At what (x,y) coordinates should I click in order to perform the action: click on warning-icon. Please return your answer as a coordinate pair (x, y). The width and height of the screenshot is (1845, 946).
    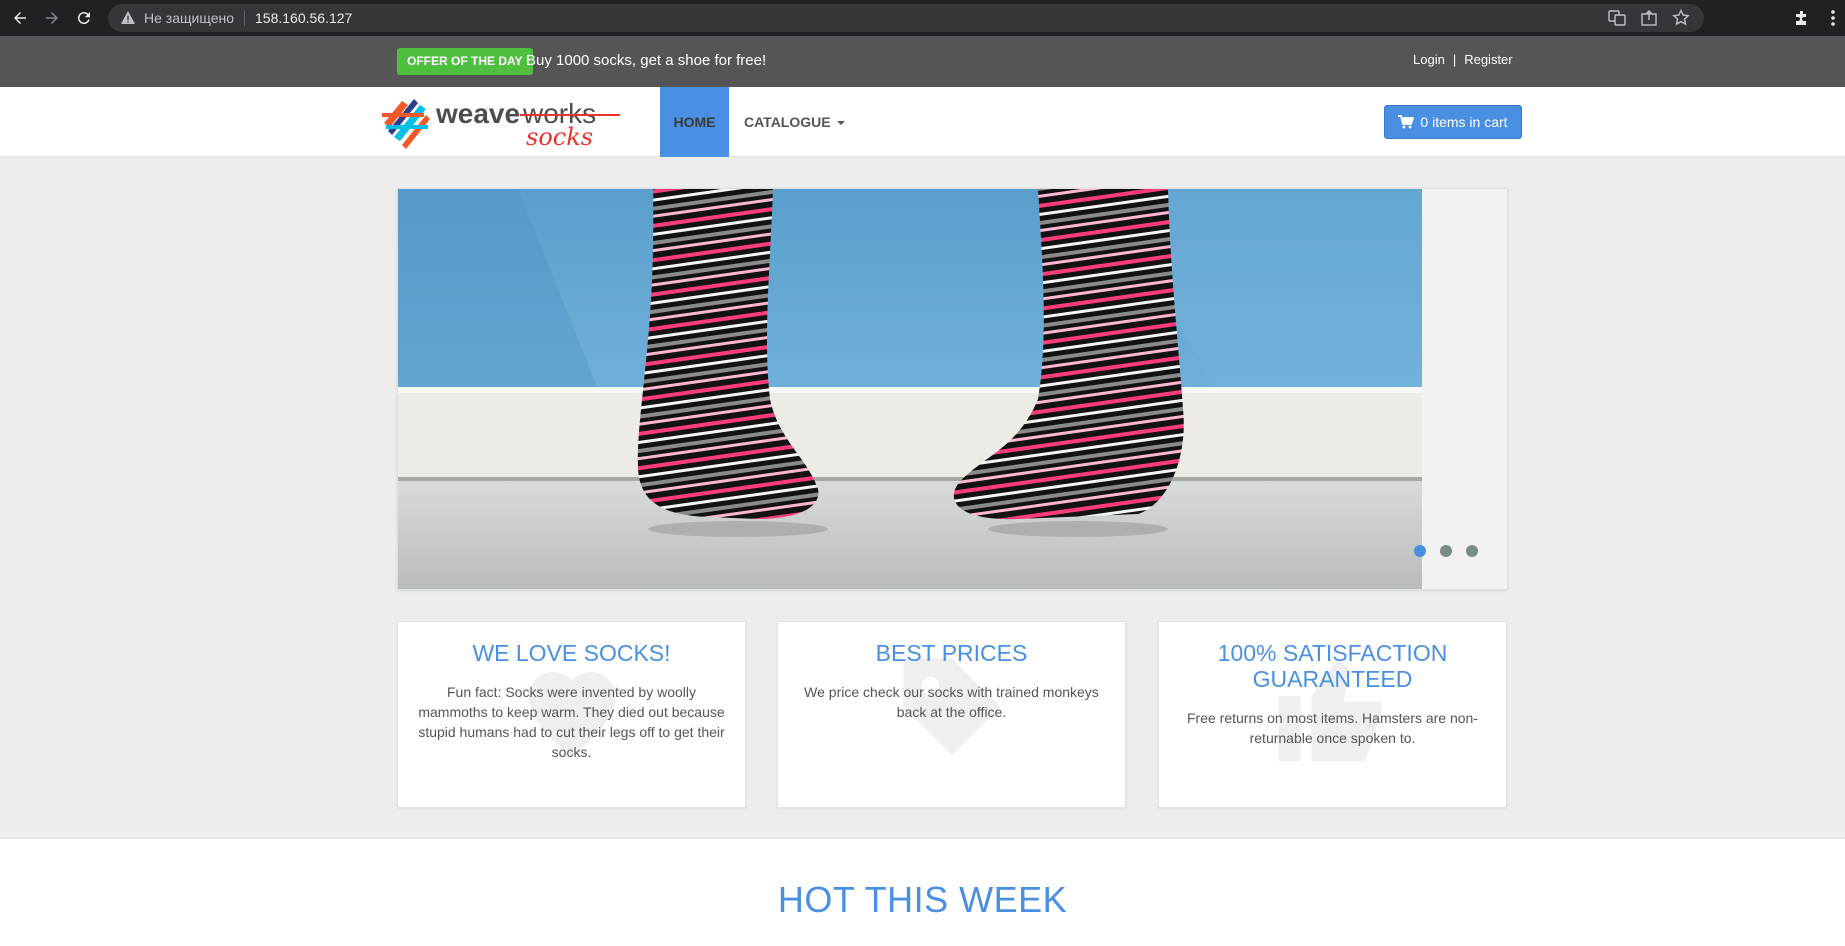
    Looking at the image, I should click on (128, 17).